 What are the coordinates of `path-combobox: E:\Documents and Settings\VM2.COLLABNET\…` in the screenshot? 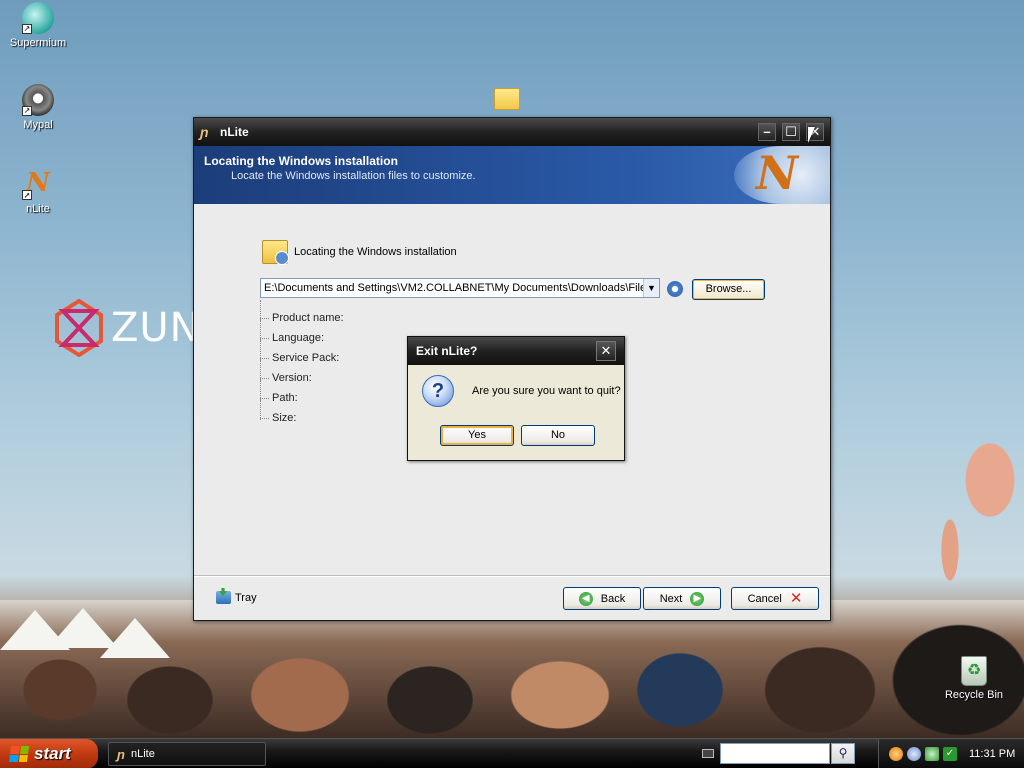 It's located at (460, 288).